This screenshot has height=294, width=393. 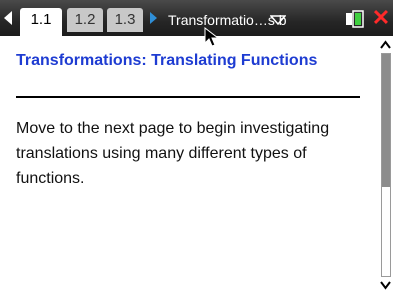 I want to click on scroll-up-icon, so click(x=385, y=45).